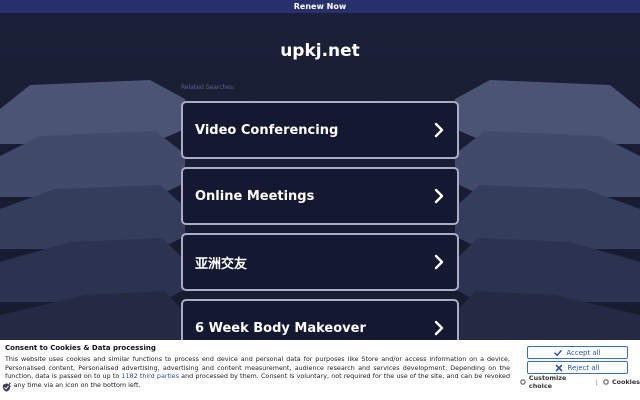  What do you see at coordinates (280, 328) in the screenshot?
I see `related-search-label: 6 Week Body Makeover` at bounding box center [280, 328].